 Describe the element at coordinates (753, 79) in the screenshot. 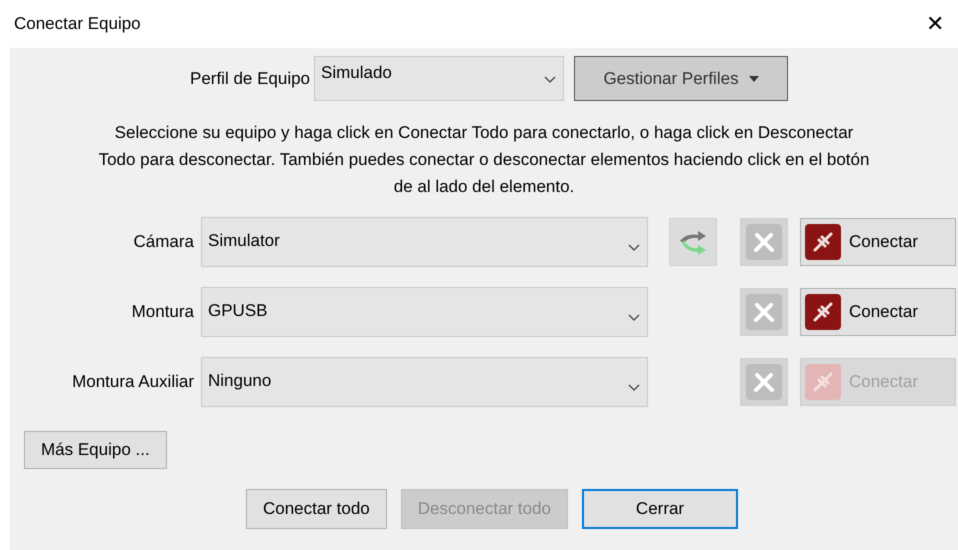

I see `caret-icon` at that location.